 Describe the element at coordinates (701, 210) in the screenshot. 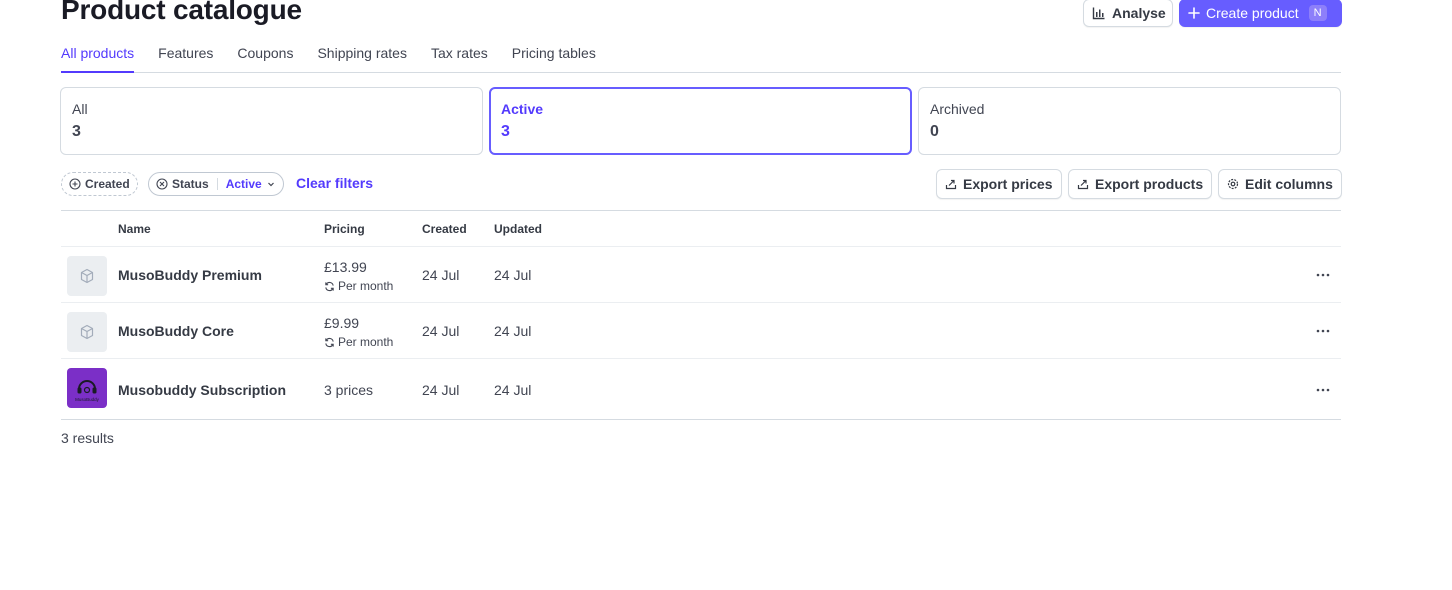

I see `table-top-divider` at that location.